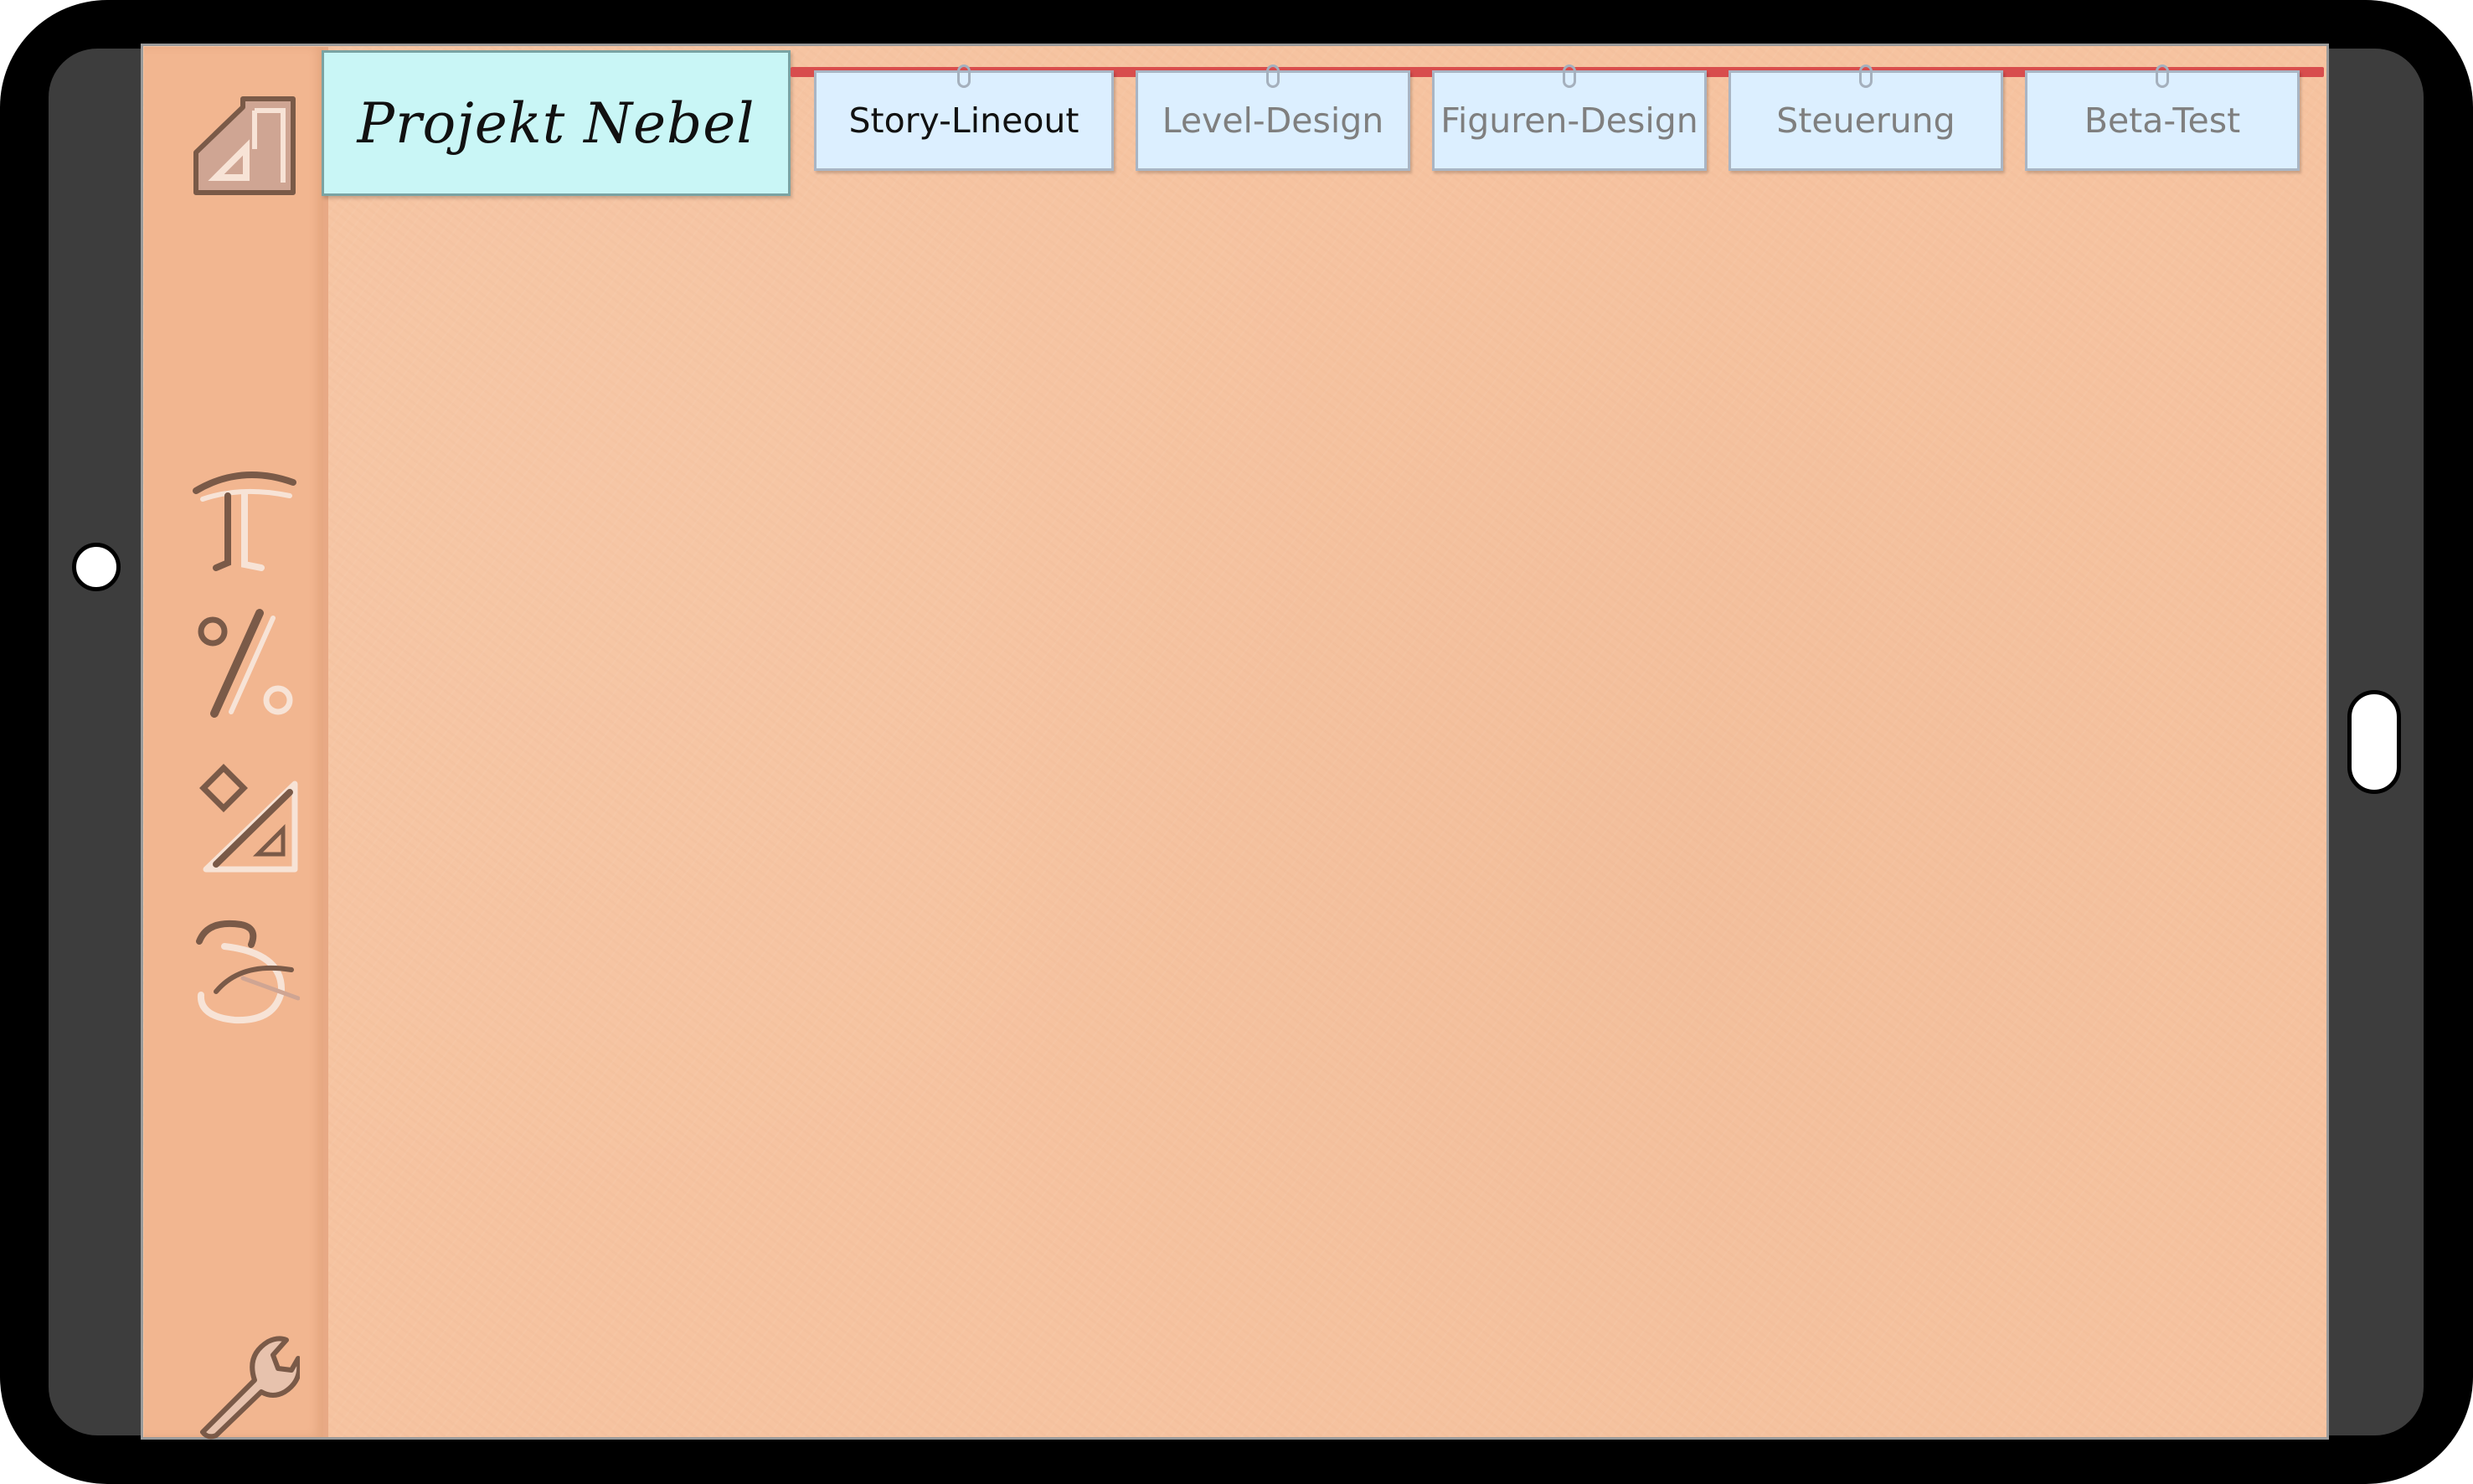 The height and width of the screenshot is (1484, 2473). I want to click on tab-label: Steuerung, so click(1865, 121).